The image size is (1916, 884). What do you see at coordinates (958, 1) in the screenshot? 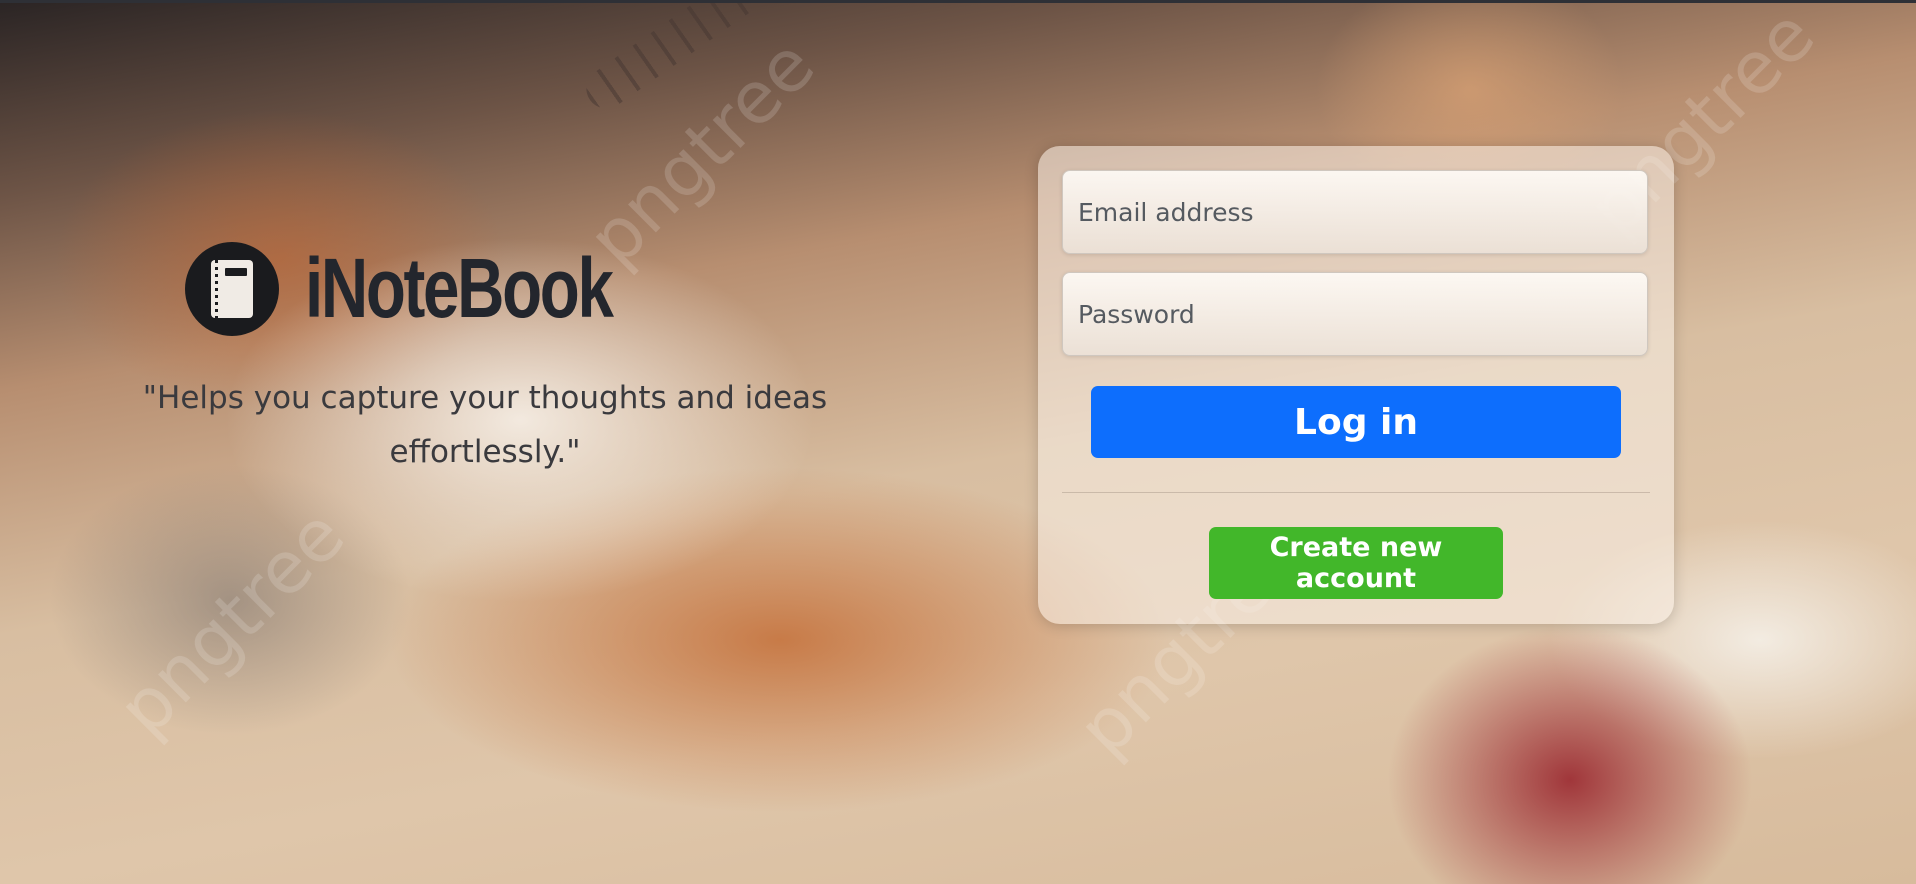
I see `top-border` at bounding box center [958, 1].